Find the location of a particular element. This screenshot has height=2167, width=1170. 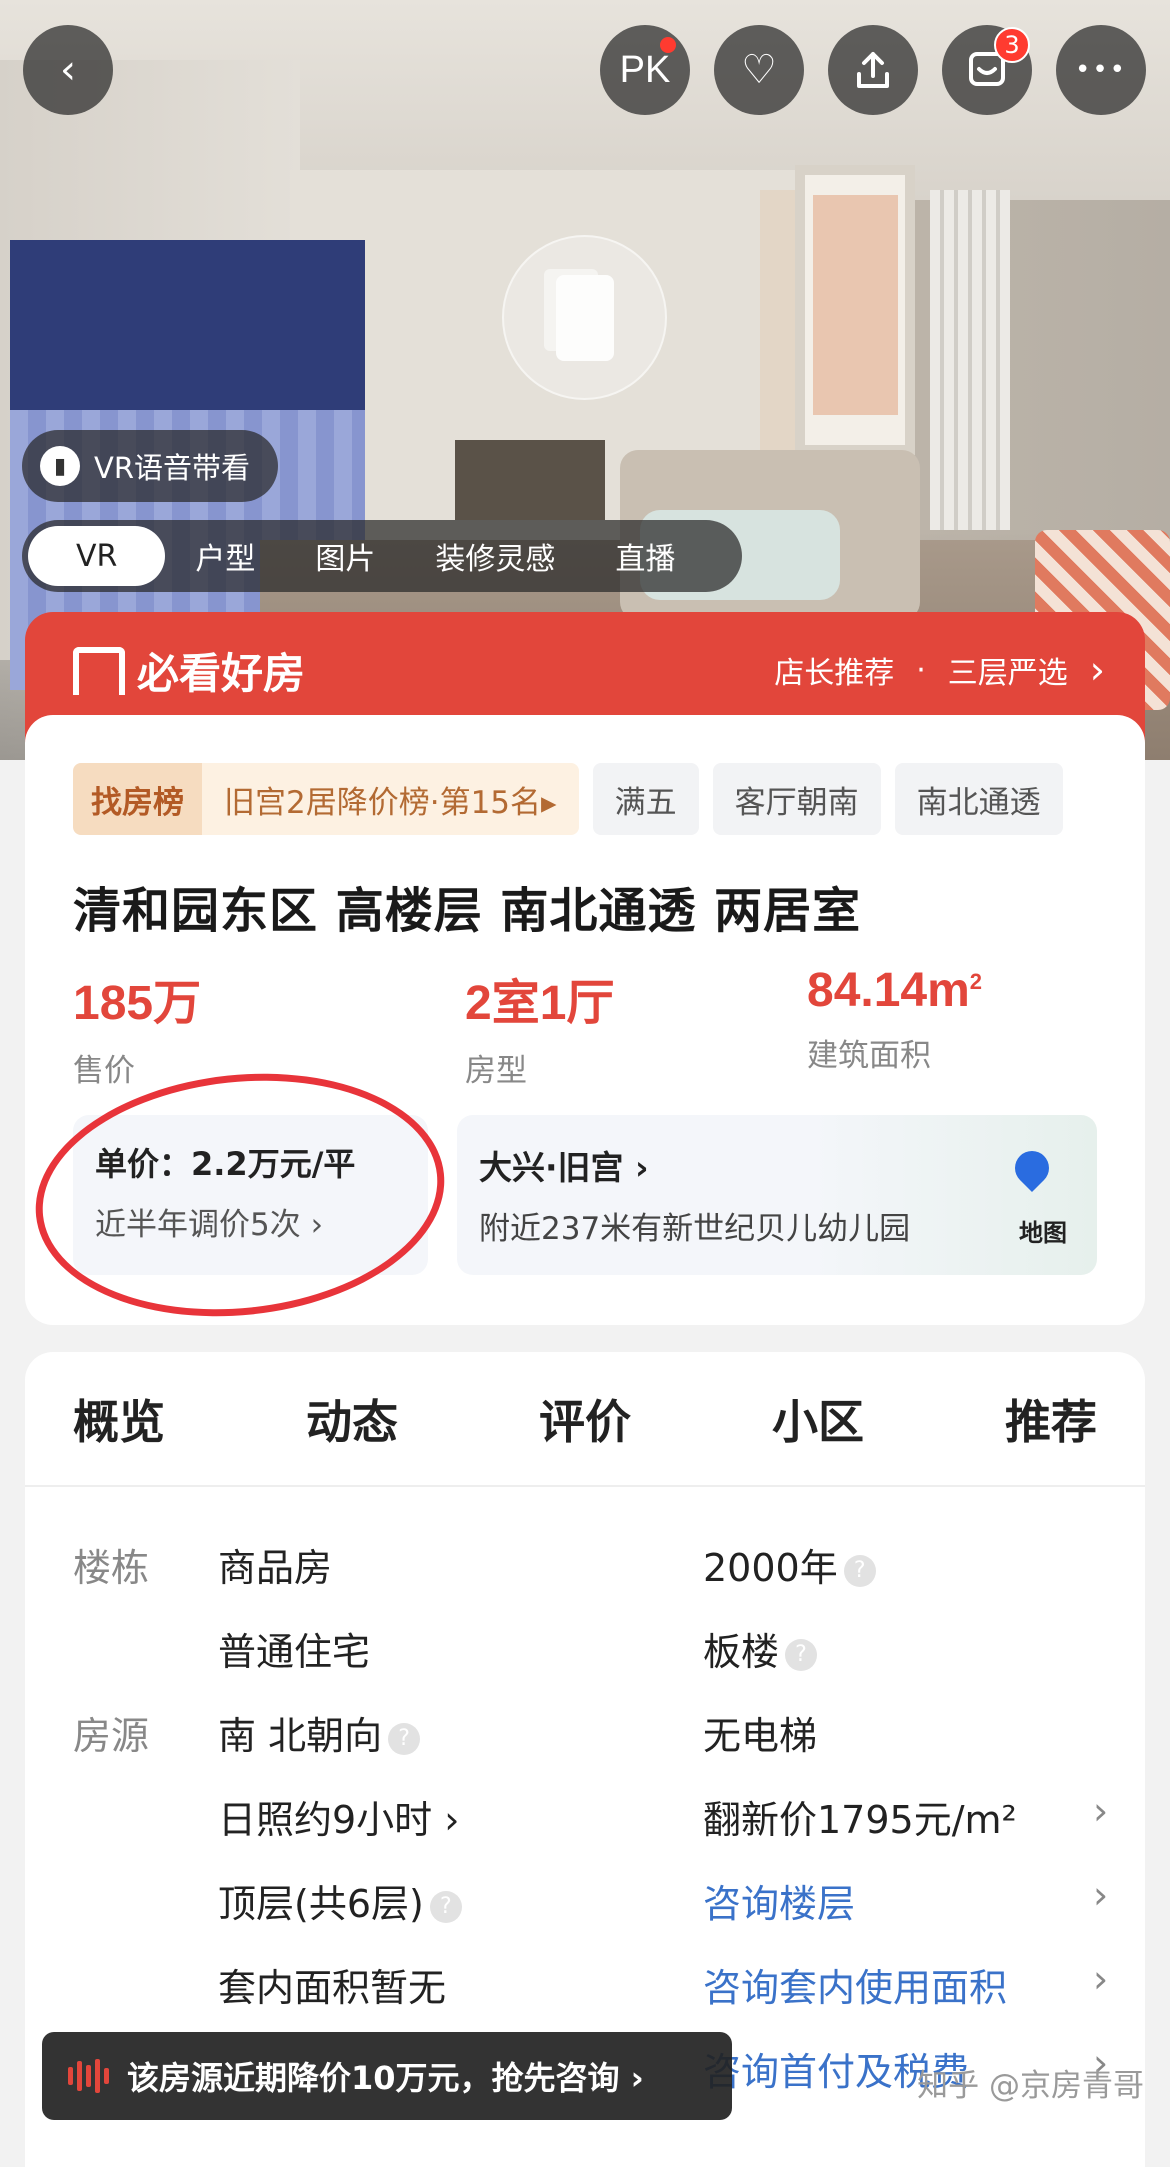

share-button is located at coordinates (873, 70).